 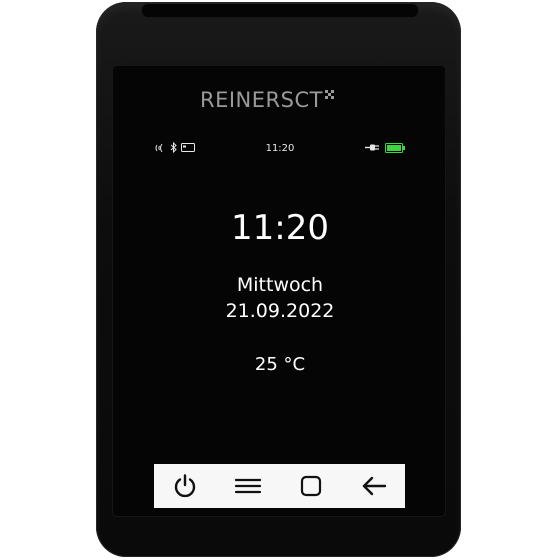 I want to click on menu-button, so click(x=248, y=486).